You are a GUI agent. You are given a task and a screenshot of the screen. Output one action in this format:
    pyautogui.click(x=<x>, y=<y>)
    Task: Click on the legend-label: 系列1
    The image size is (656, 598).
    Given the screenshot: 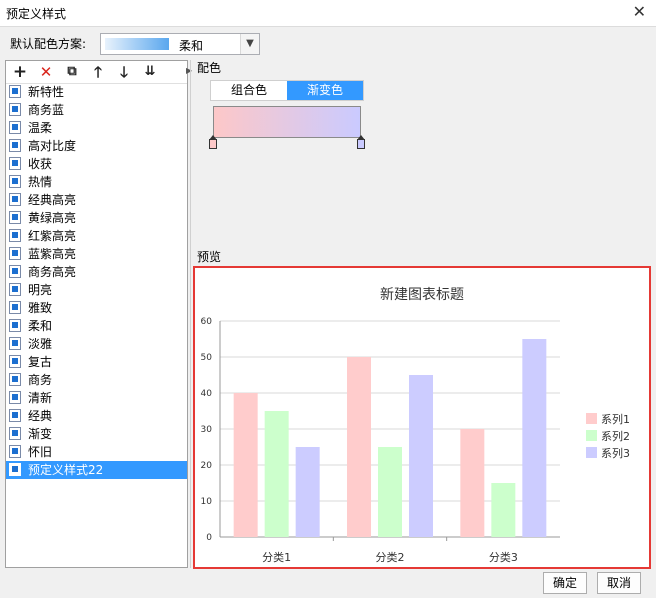 What is the action you would take?
    pyautogui.click(x=615, y=419)
    